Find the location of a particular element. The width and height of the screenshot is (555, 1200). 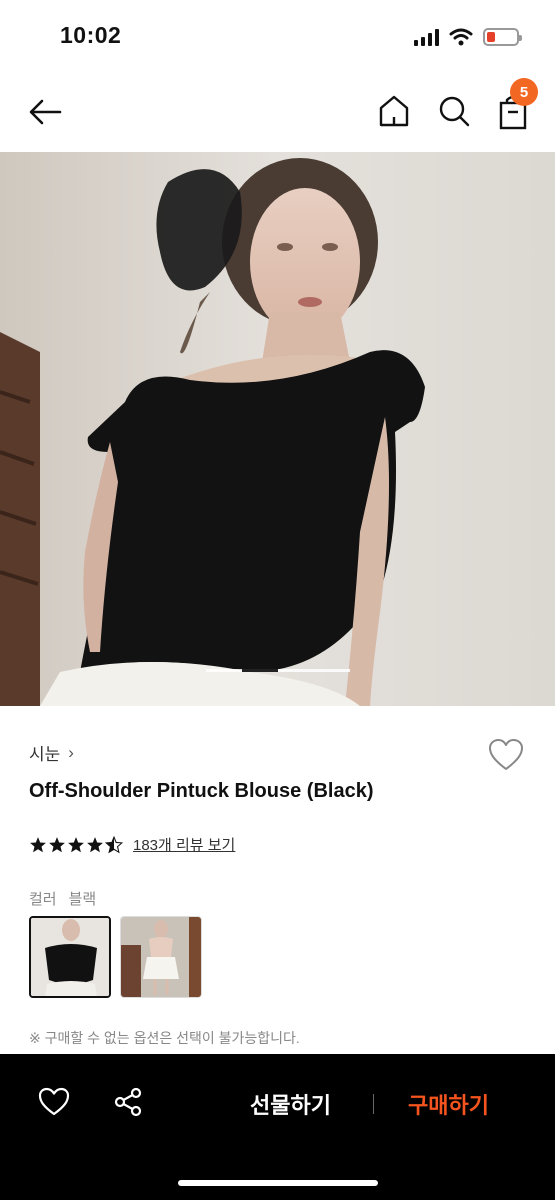

image-indicator is located at coordinates (278, 670).